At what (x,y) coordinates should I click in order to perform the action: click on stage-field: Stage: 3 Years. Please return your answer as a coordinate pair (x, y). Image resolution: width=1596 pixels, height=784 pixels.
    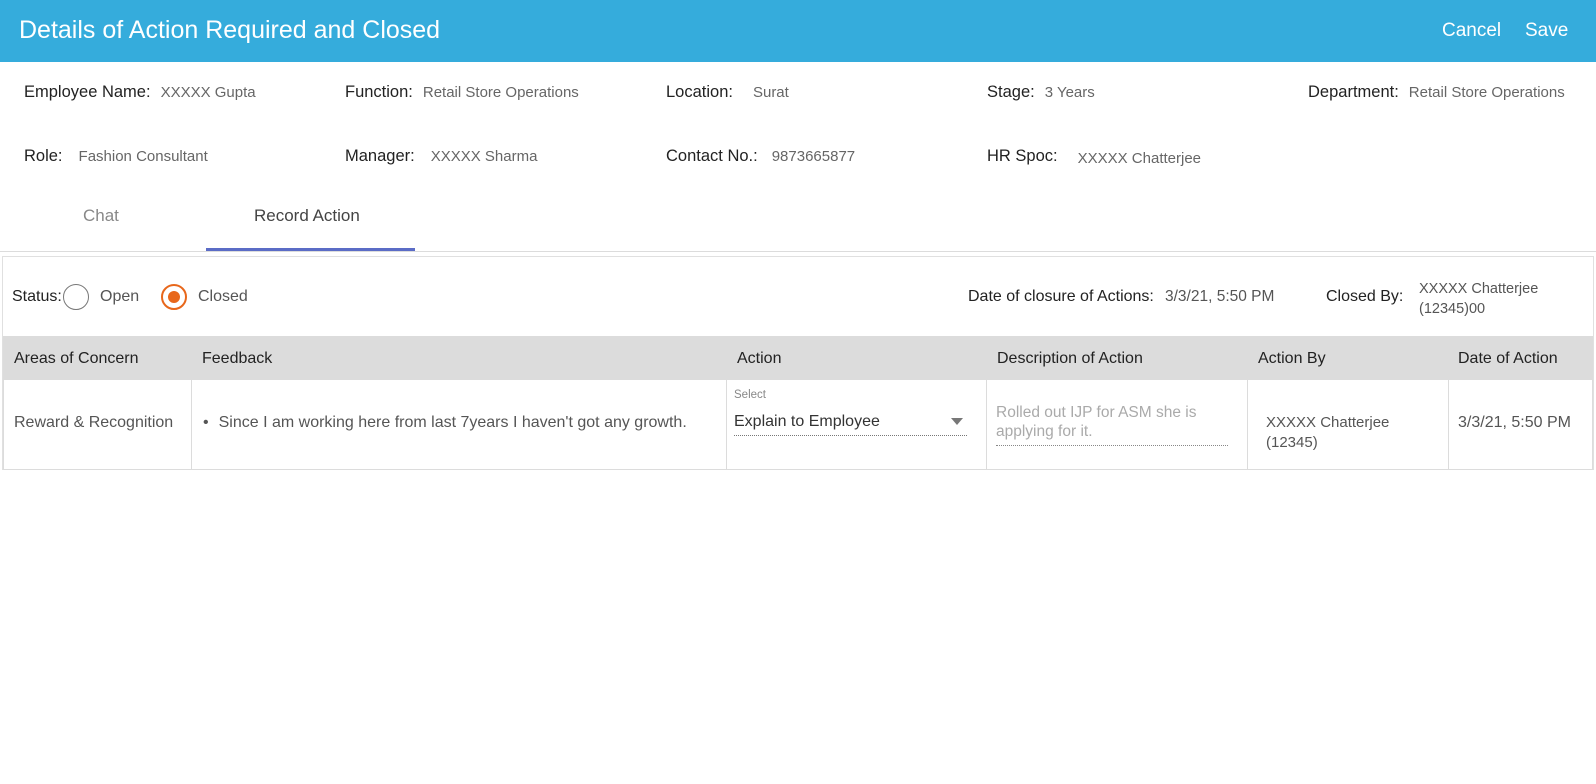
    Looking at the image, I should click on (1041, 92).